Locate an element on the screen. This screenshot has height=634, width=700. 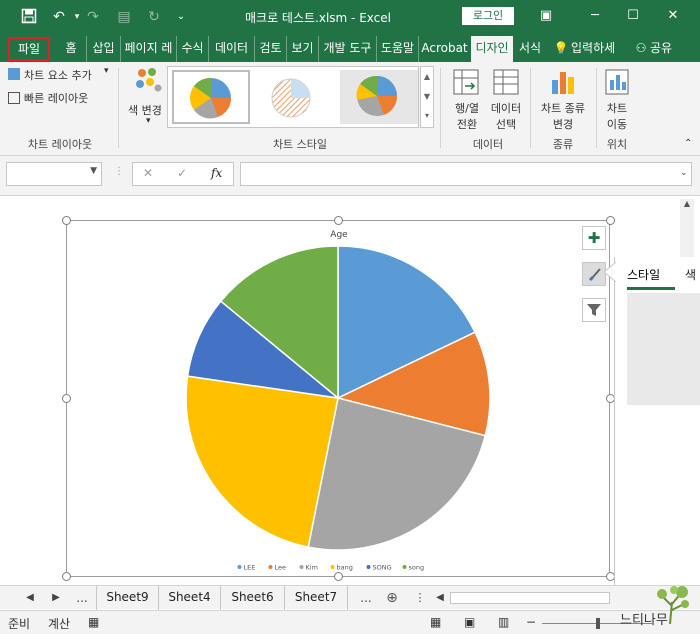
sheet-tab: Sheet7 is located at coordinates (316, 598).